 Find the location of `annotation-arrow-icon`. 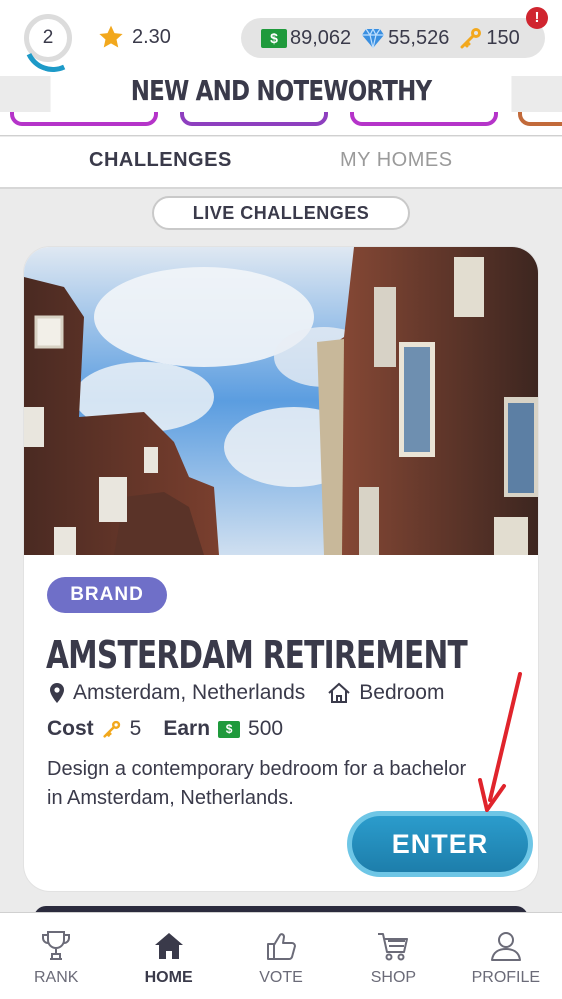

annotation-arrow-icon is located at coordinates (500, 742).